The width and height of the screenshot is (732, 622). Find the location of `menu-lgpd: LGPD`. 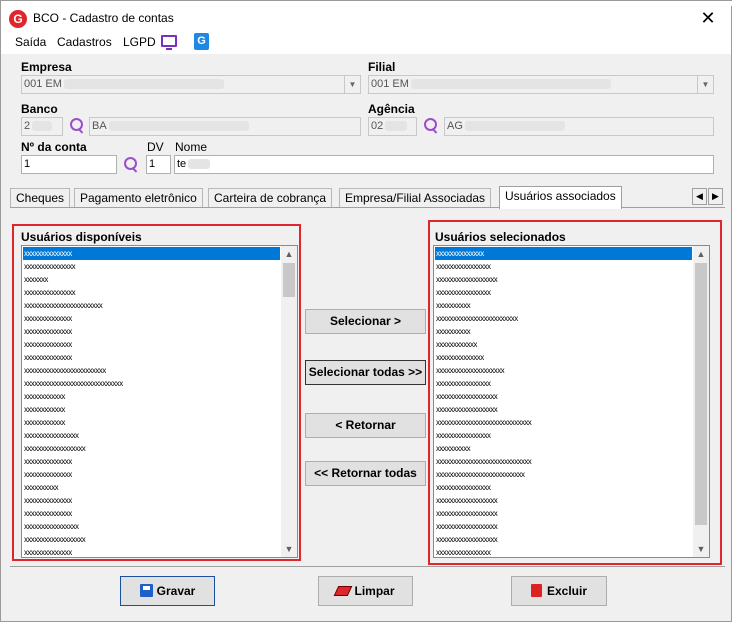

menu-lgpd: LGPD is located at coordinates (139, 42).